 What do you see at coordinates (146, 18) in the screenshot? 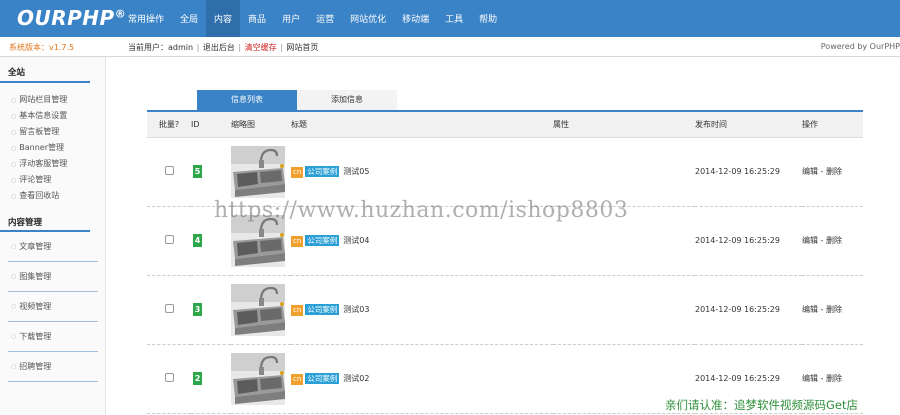
I see `nav-item-0: 常用操作` at bounding box center [146, 18].